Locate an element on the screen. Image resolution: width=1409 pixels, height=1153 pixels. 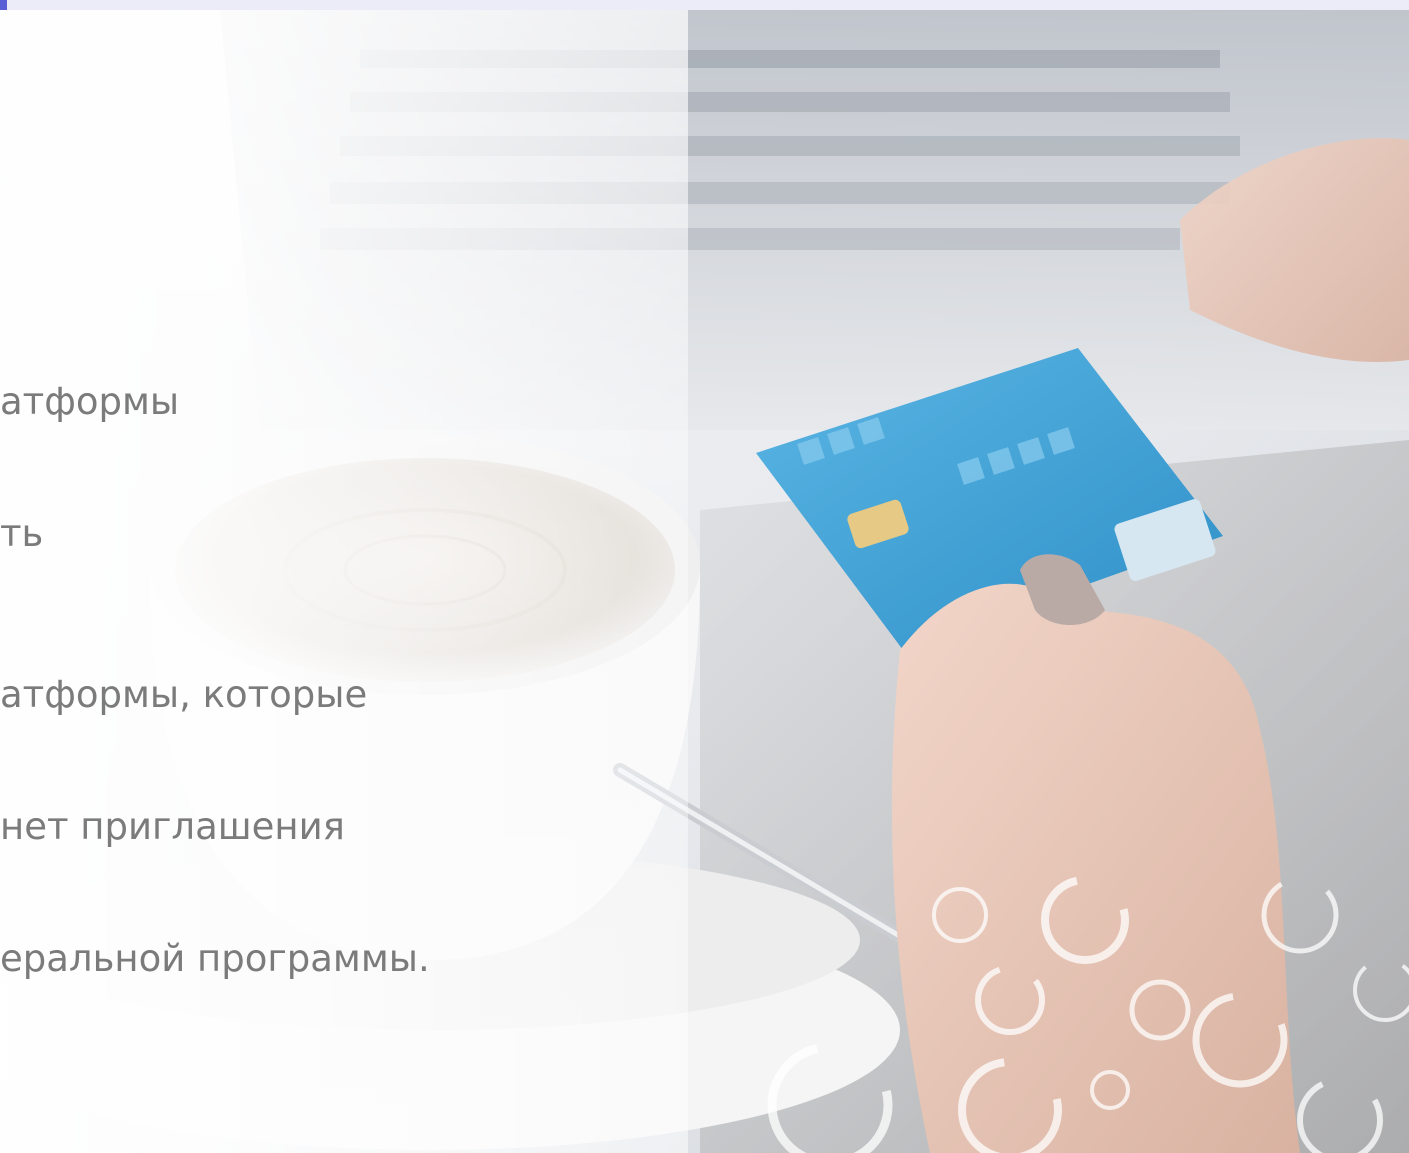
text-line: атформы is located at coordinates (90, 401).